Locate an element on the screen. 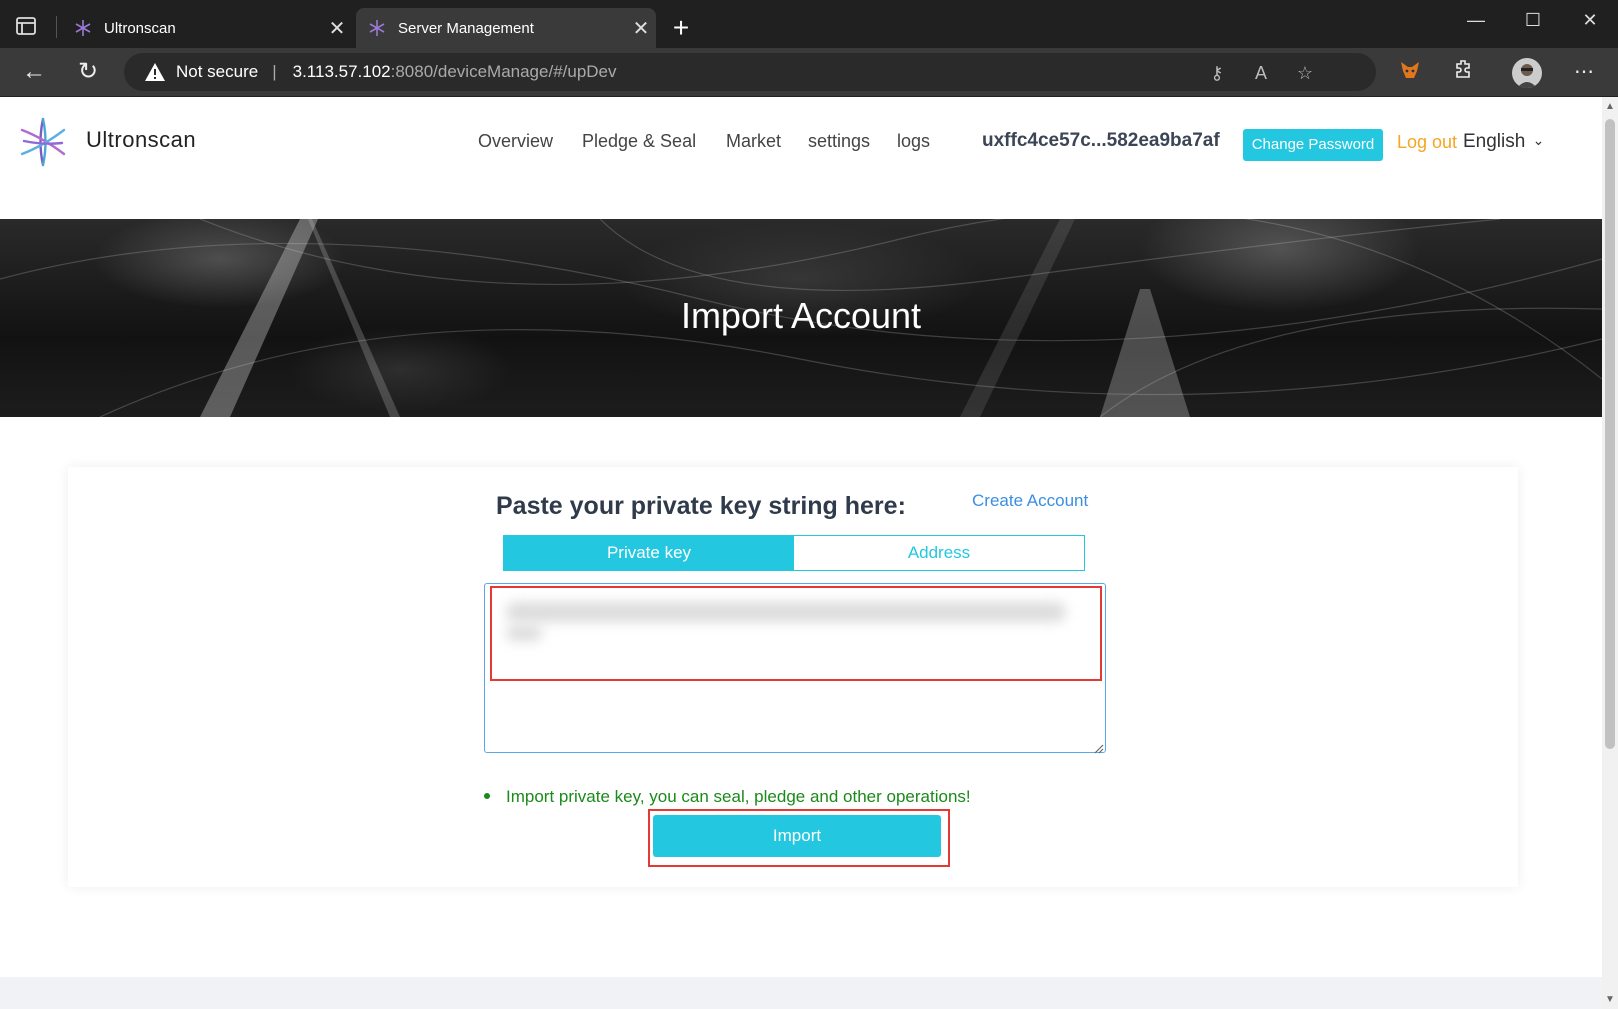  page-title: Import Account is located at coordinates (801, 315).